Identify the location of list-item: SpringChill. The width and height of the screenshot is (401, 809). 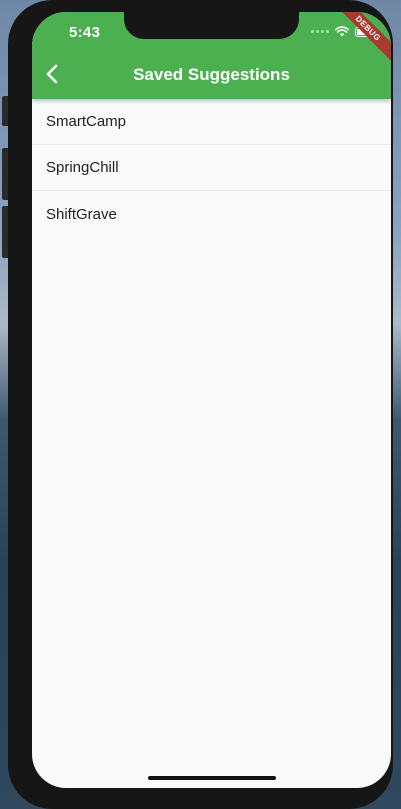
(211, 168).